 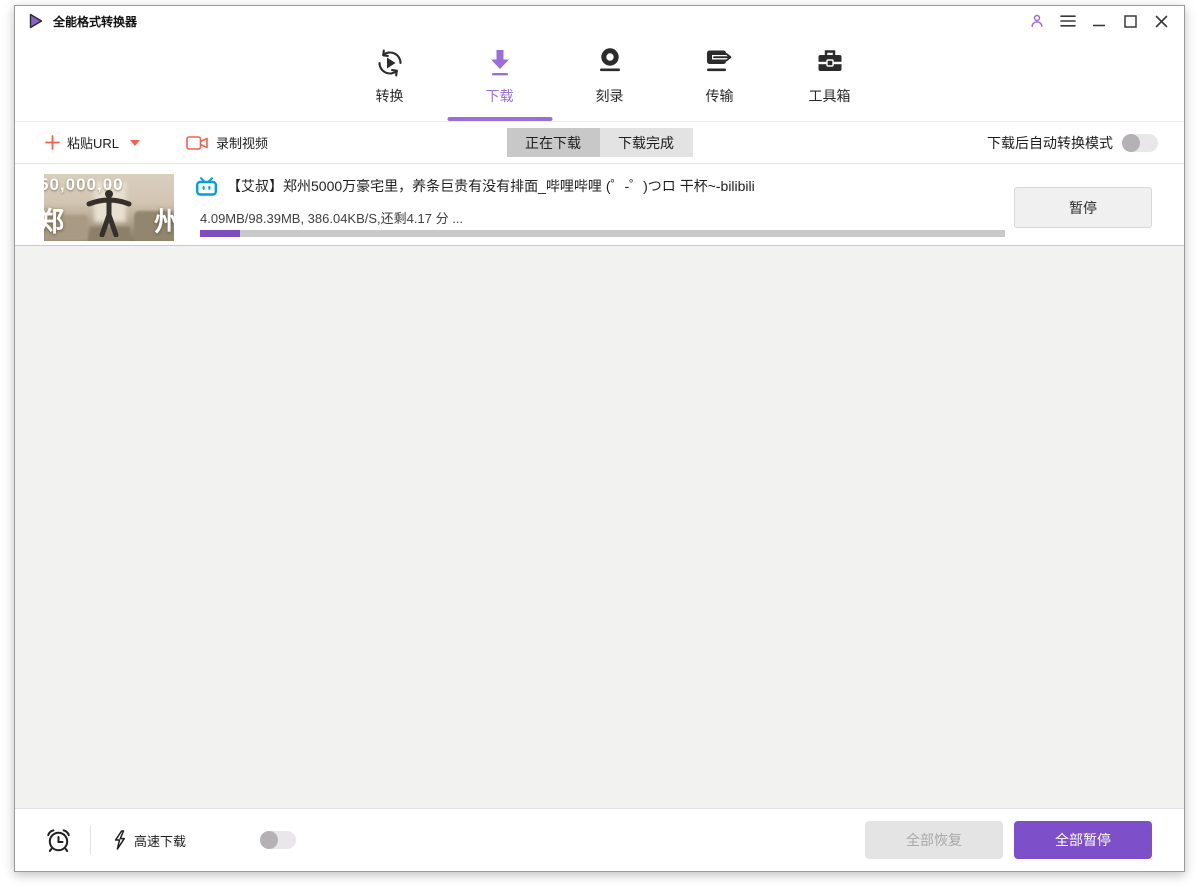 I want to click on download-state-tabs: 正在下载 下载完成, so click(x=599, y=142).